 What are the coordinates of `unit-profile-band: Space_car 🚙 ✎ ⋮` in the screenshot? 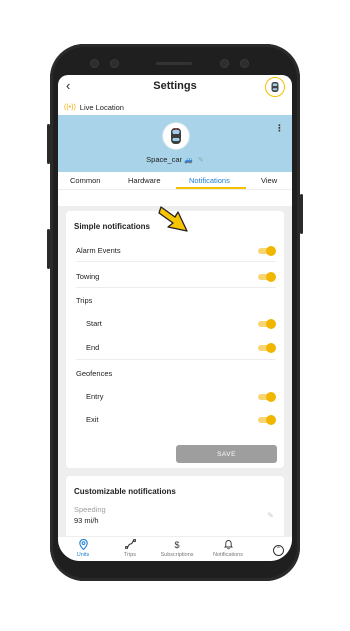 It's located at (175, 143).